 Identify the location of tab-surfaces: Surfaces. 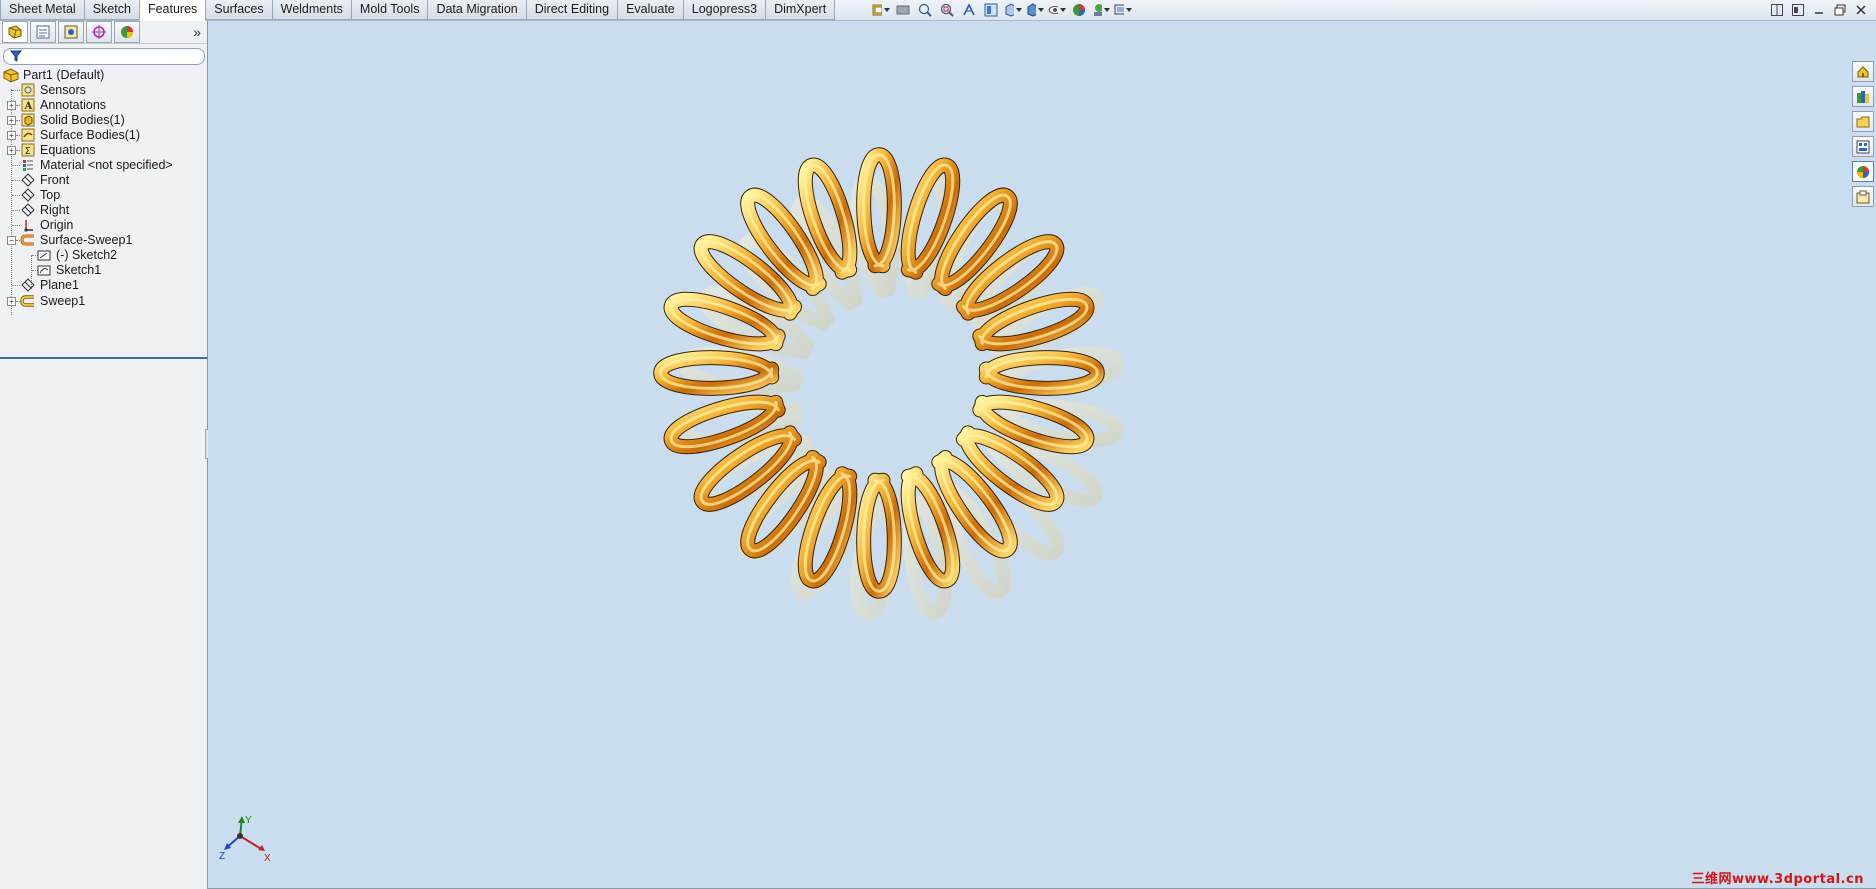
(239, 10).